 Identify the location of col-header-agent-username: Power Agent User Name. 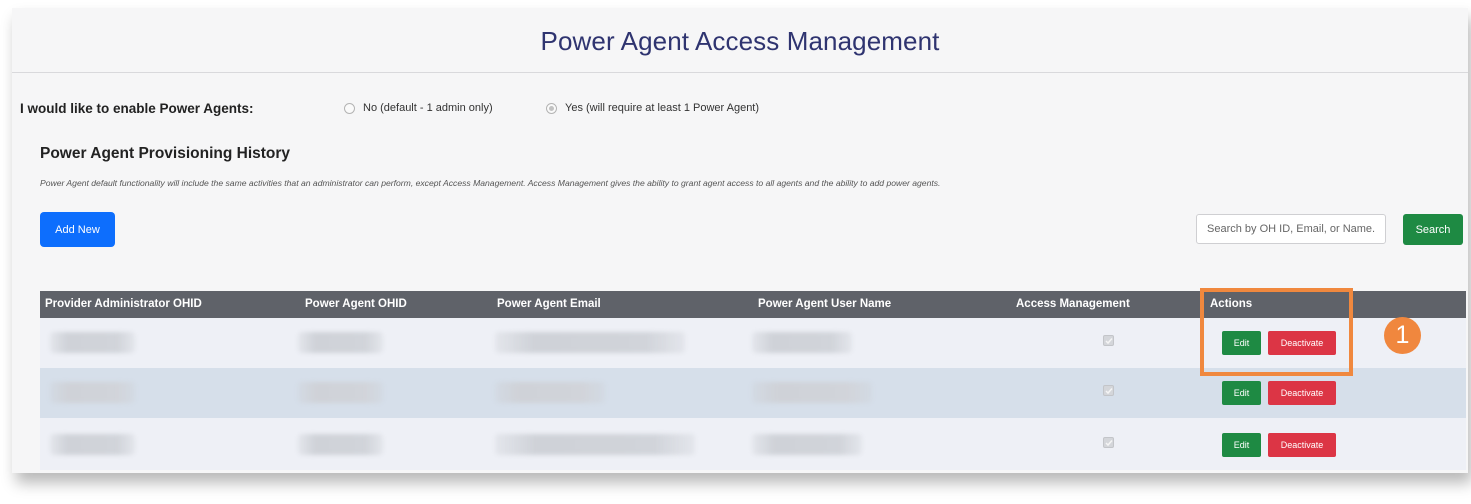
(825, 304).